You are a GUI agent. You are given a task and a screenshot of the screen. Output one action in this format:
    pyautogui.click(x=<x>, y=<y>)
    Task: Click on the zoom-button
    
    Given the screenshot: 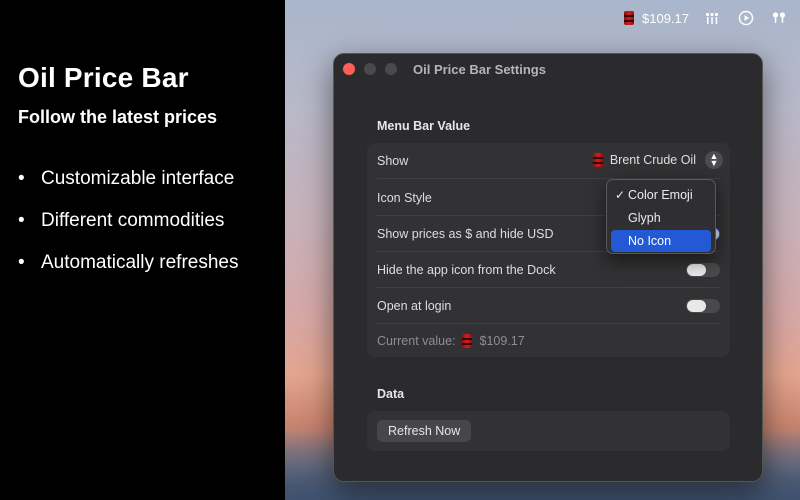 What is the action you would take?
    pyautogui.click(x=391, y=69)
    